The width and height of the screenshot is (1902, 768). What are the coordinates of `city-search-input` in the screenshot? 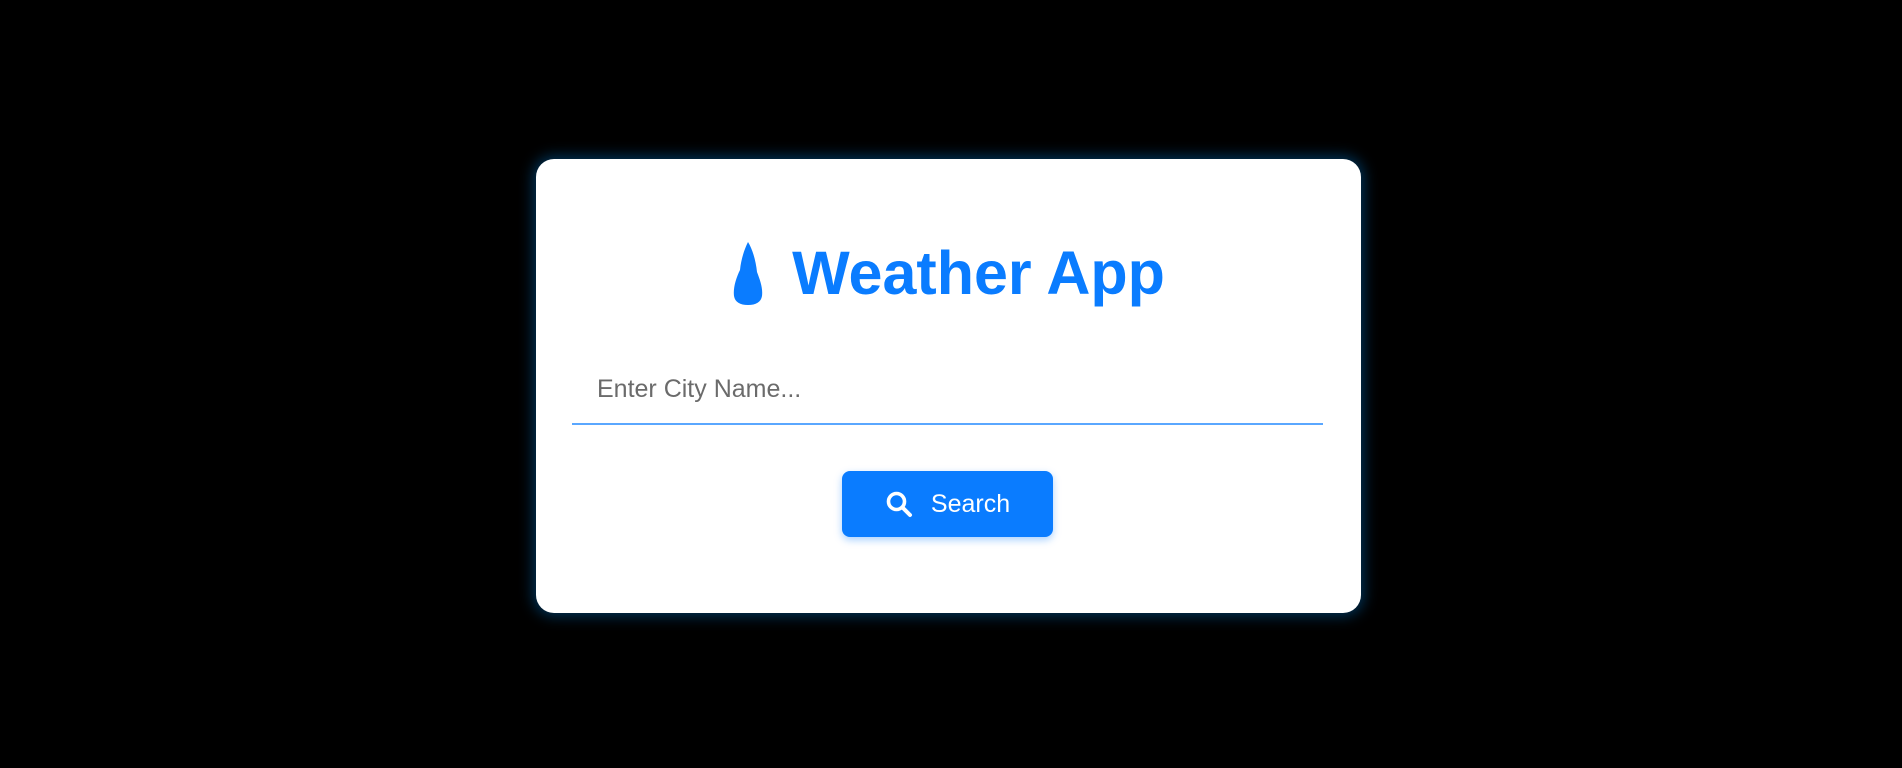 It's located at (947, 390).